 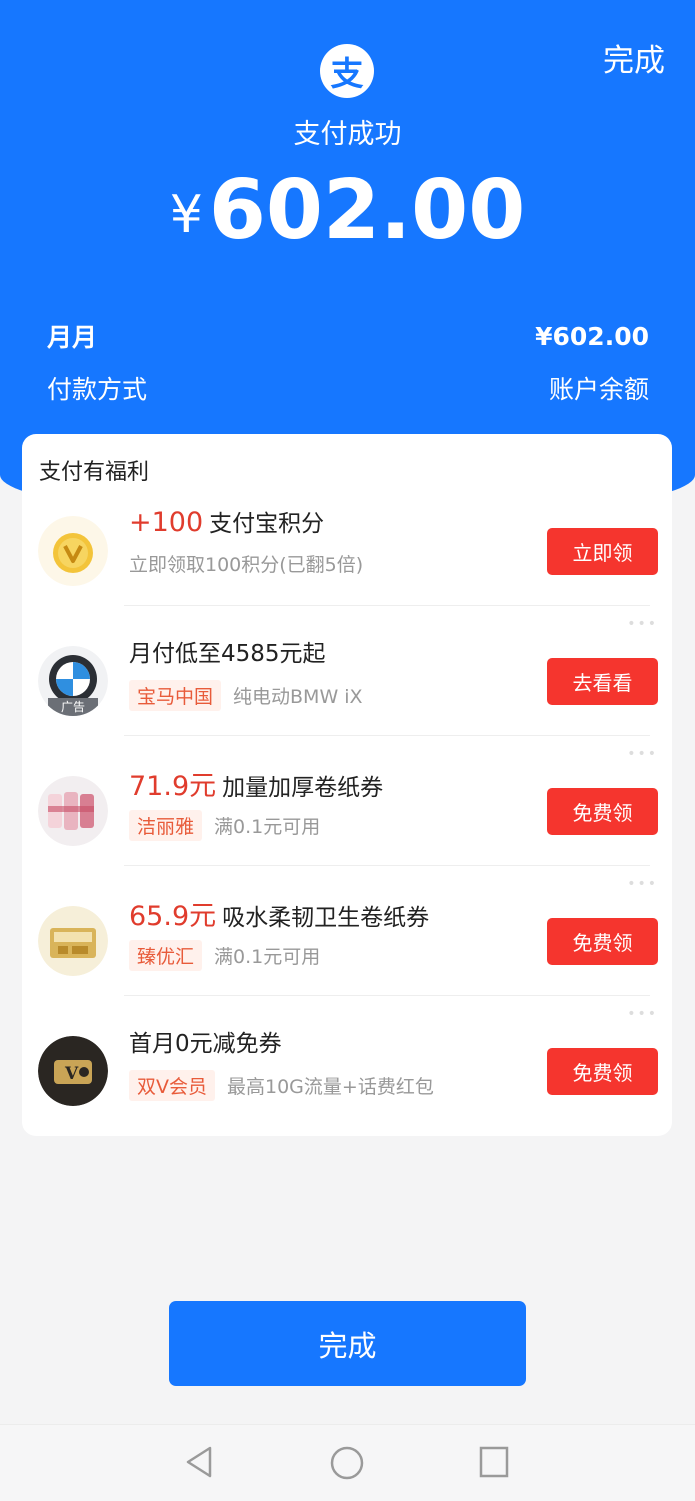 I want to click on benefit-title: 首月0元减免券, so click(x=205, y=1041).